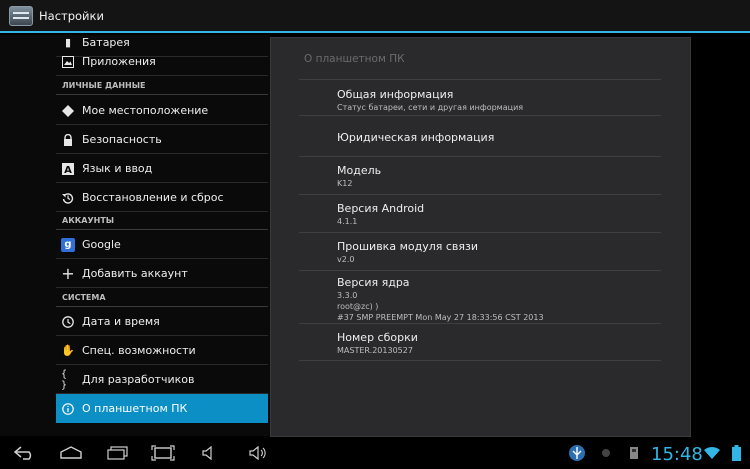 The height and width of the screenshot is (469, 750). Describe the element at coordinates (207, 453) in the screenshot. I see `volume-down-icon` at that location.